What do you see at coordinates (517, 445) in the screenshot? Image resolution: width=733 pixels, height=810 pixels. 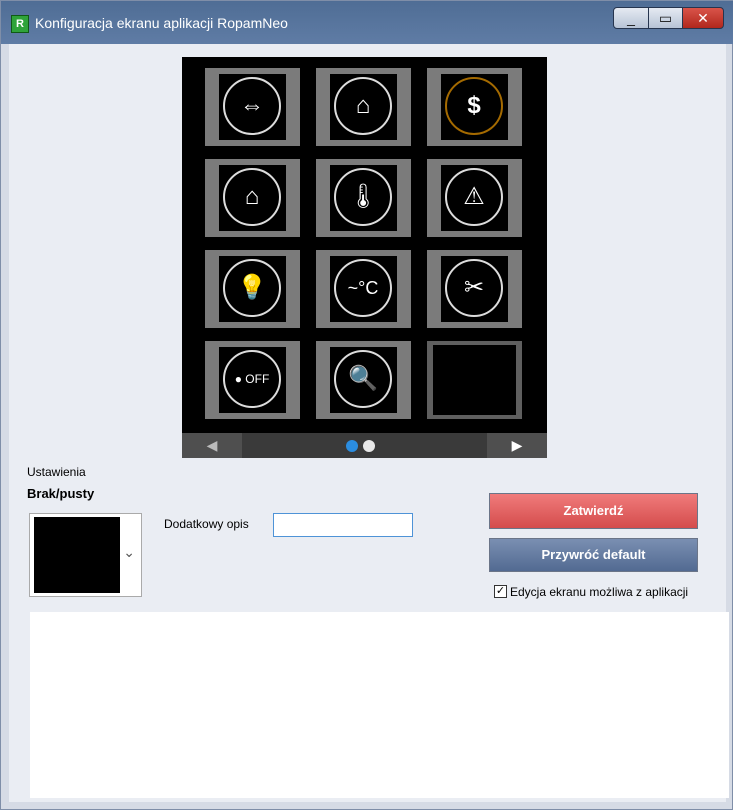 I see `next-page-icon: ▶` at bounding box center [517, 445].